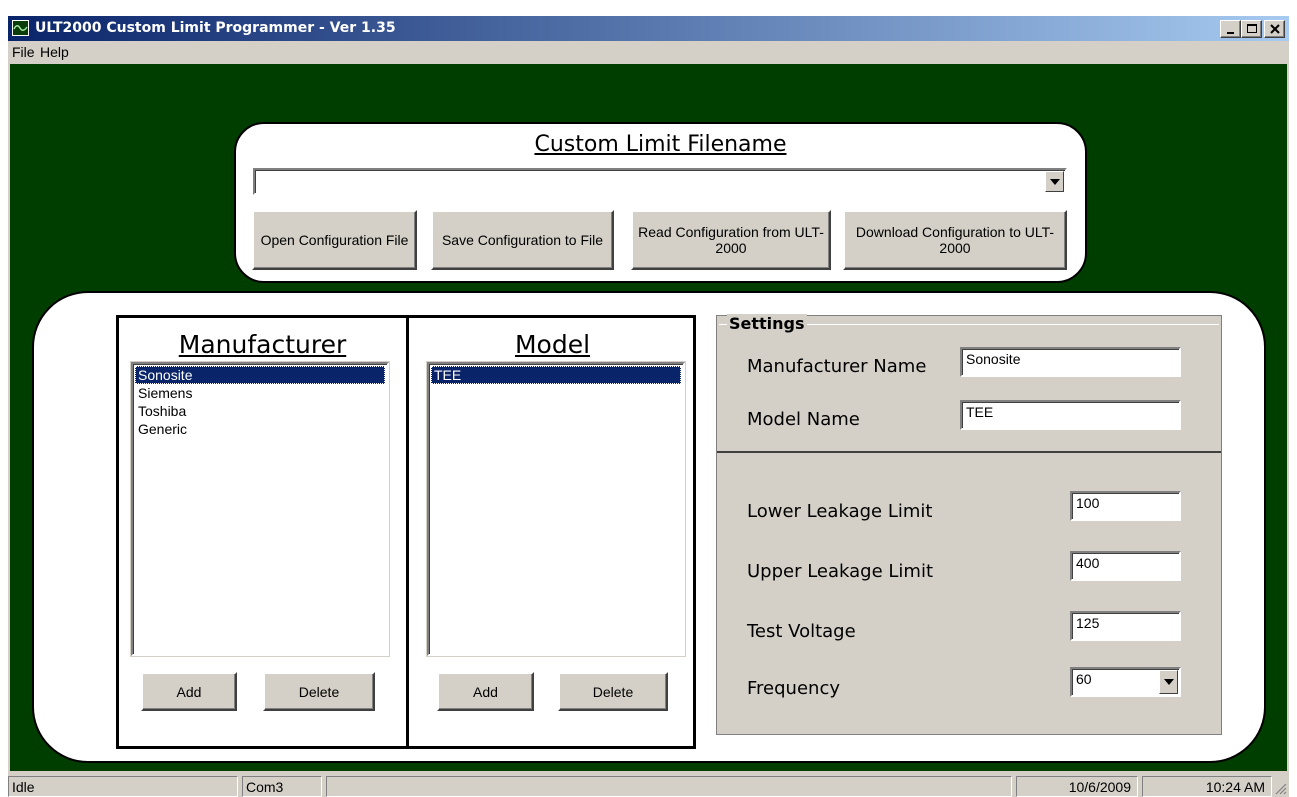 This screenshot has width=1297, height=797. What do you see at coordinates (522, 240) in the screenshot?
I see `save-configuration-button: Save Configuration to File` at bounding box center [522, 240].